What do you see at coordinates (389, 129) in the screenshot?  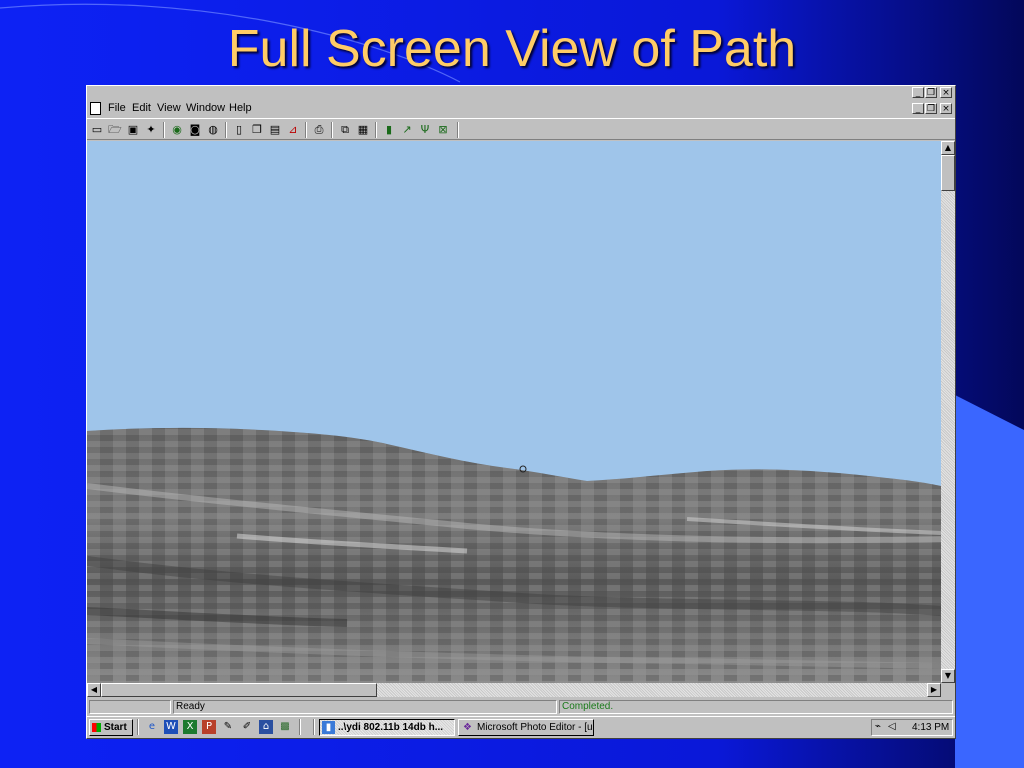 I see `book-icon: ▮` at bounding box center [389, 129].